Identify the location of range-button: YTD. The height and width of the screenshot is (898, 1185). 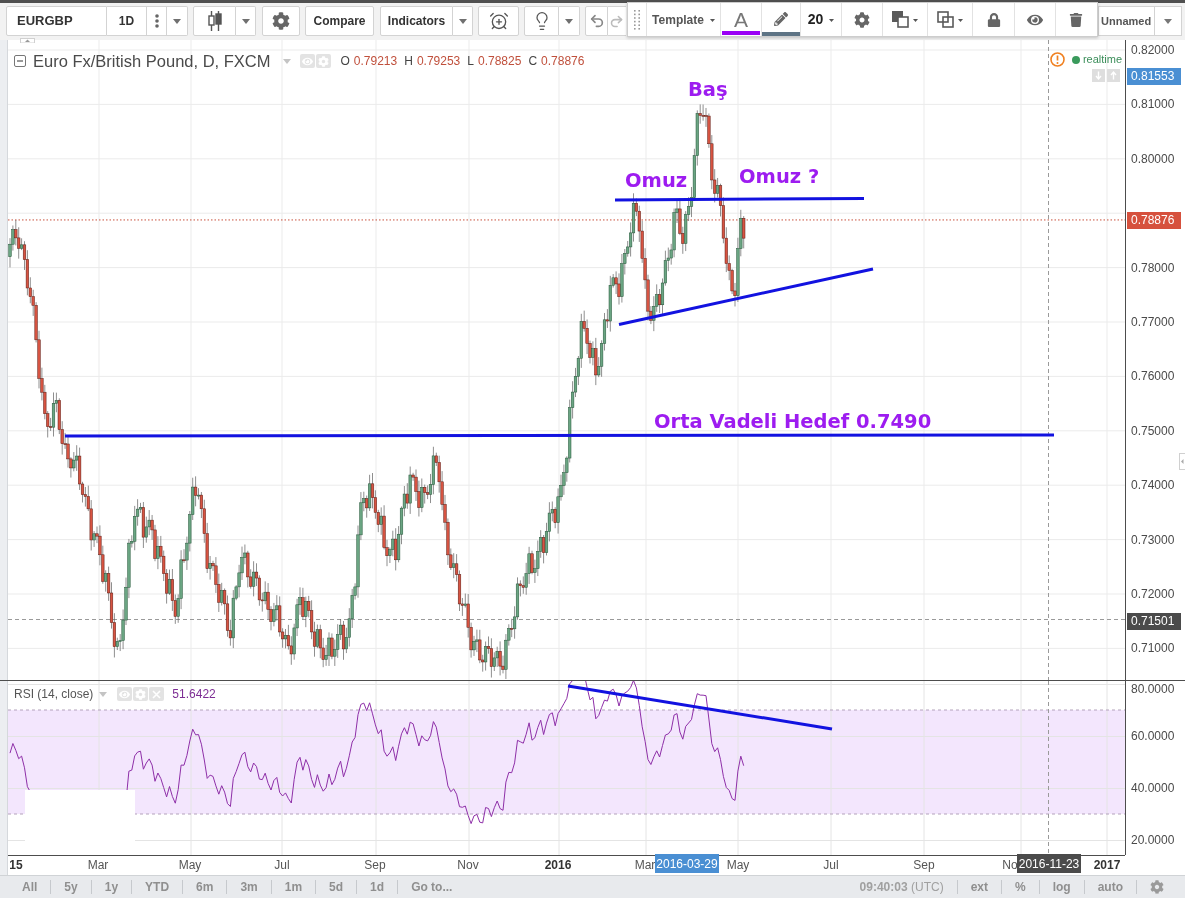
(157, 887).